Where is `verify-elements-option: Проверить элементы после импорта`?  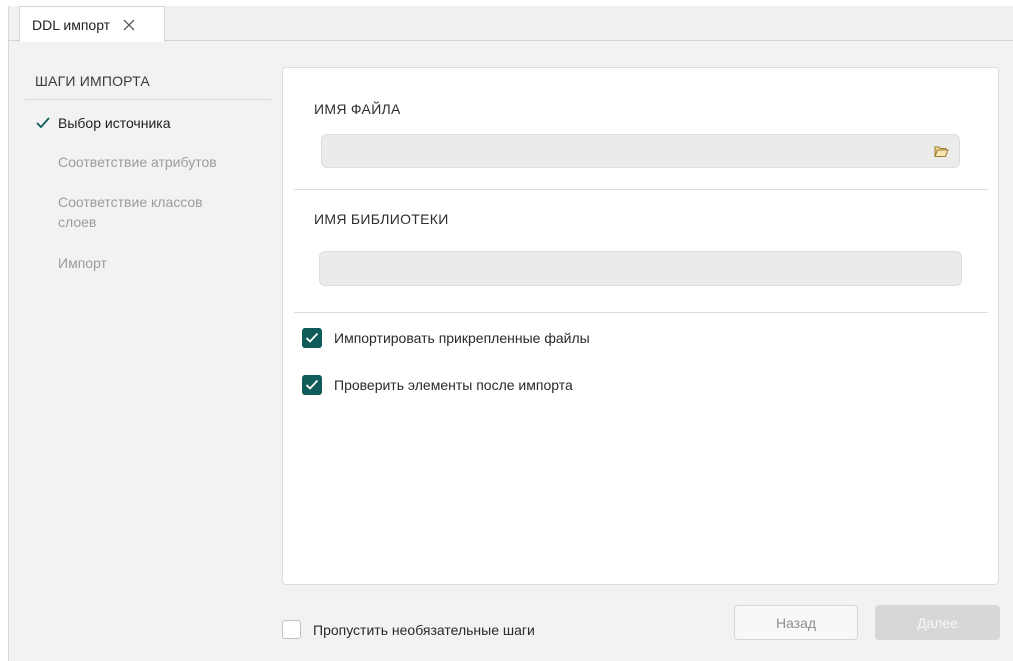
verify-elements-option: Проверить элементы после импорта is located at coordinates (437, 385).